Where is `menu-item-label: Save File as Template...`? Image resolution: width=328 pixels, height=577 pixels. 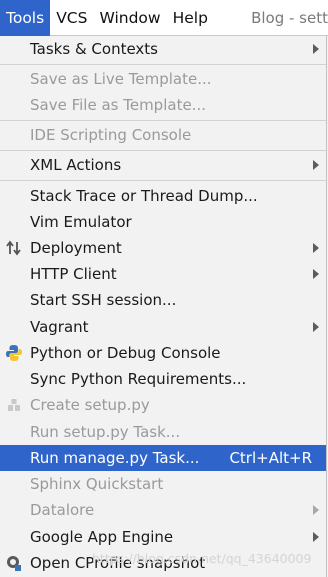 menu-item-label: Save File as Template... is located at coordinates (118, 105).